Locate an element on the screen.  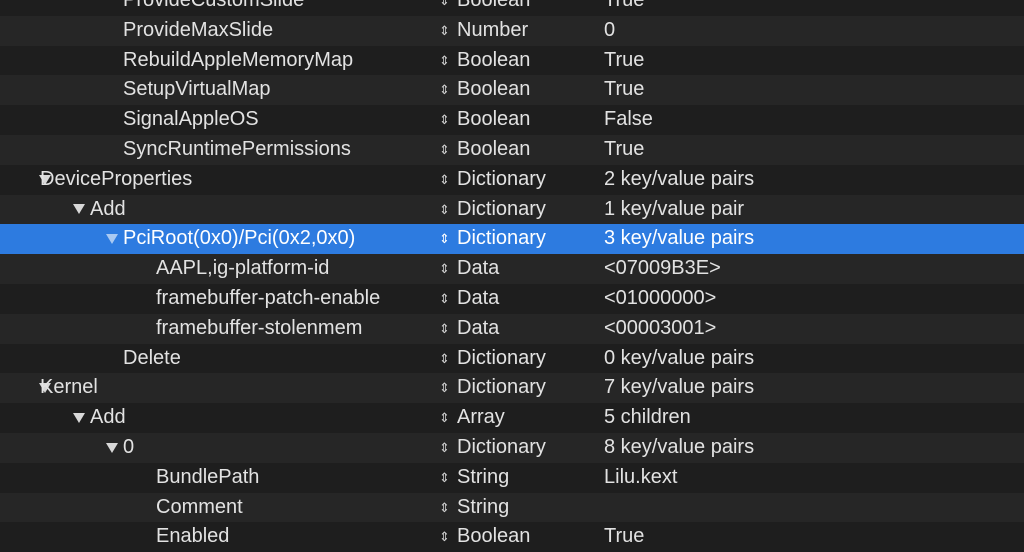
plist-row: framebuffer-patch-enable ⇕ Data <01000000> is located at coordinates (512, 298).